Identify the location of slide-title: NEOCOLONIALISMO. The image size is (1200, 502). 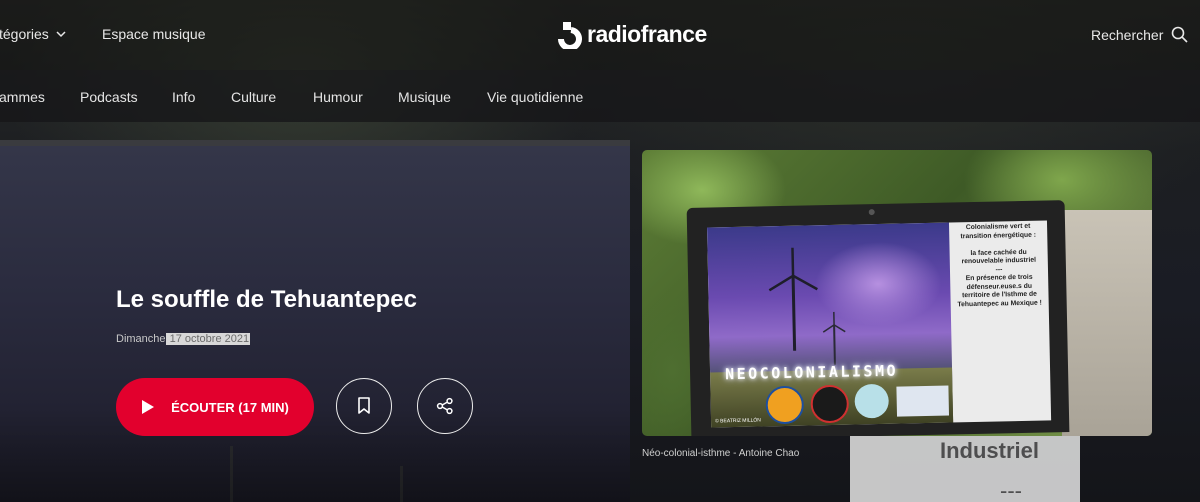
(811, 372).